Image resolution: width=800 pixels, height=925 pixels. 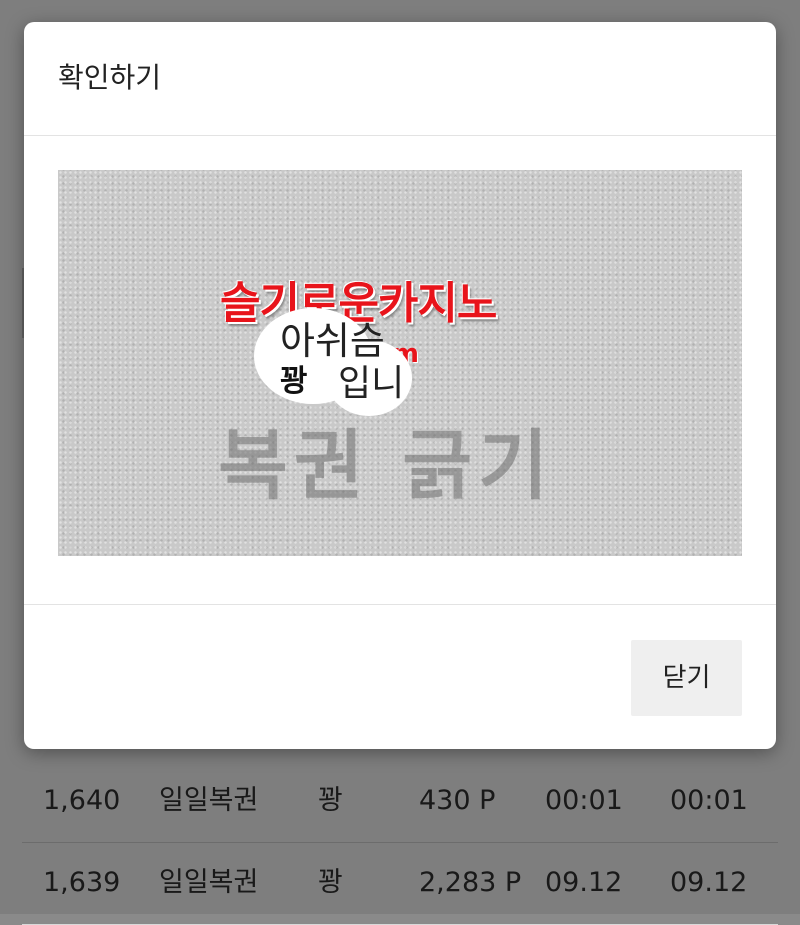 I want to click on close-button: 닫기, so click(x=686, y=678).